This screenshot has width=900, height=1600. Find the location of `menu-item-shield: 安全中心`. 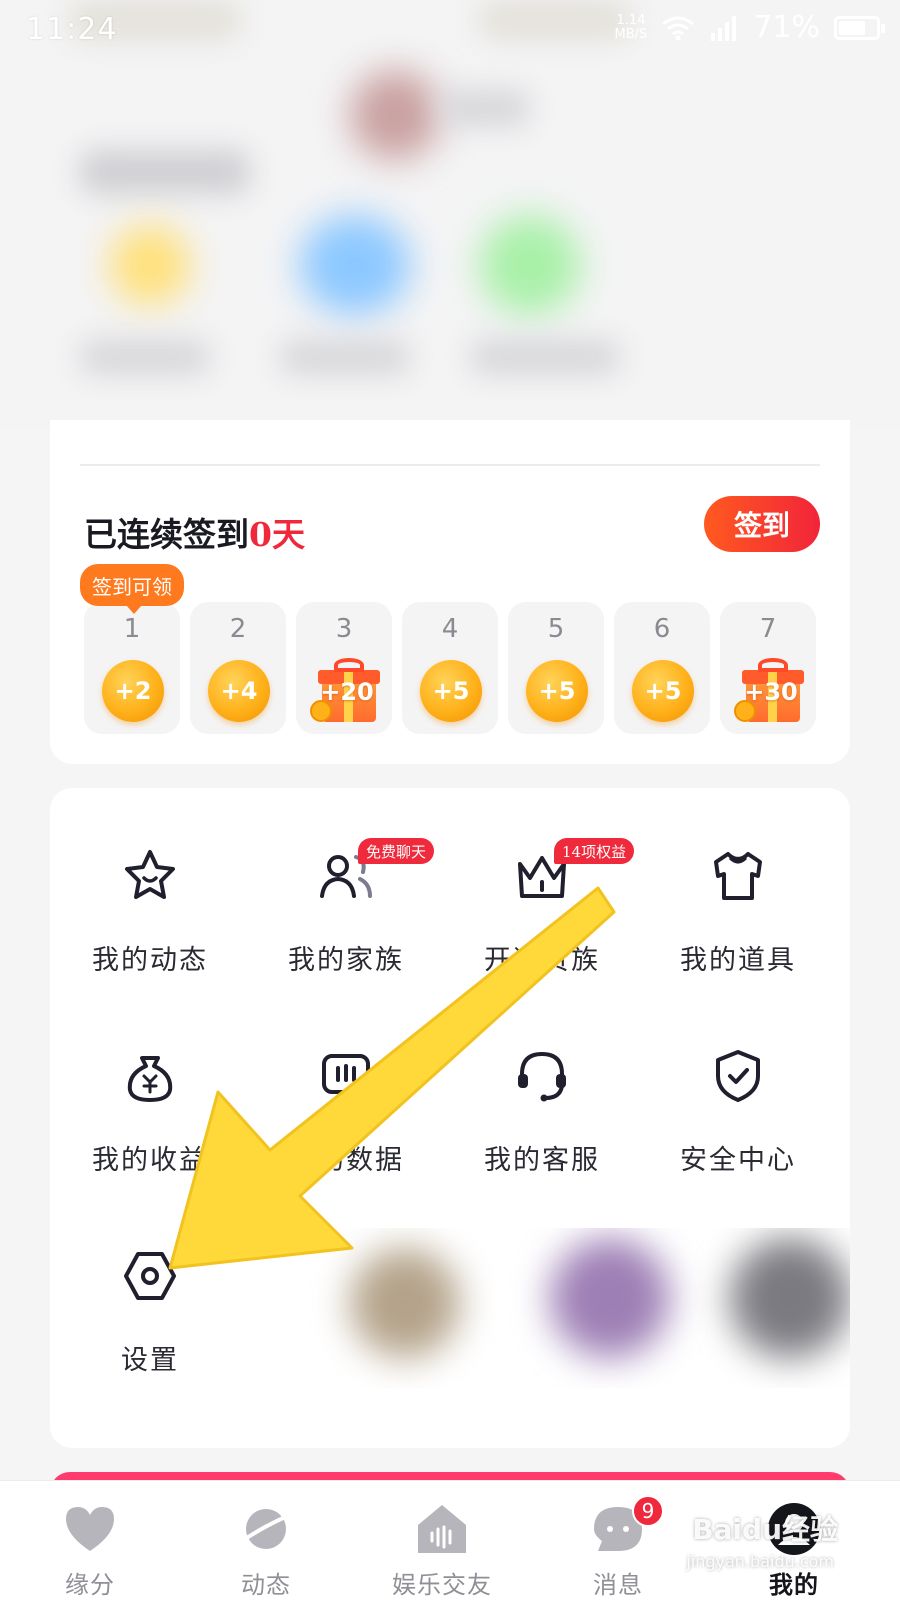

menu-item-shield: 安全中心 is located at coordinates (738, 1088).